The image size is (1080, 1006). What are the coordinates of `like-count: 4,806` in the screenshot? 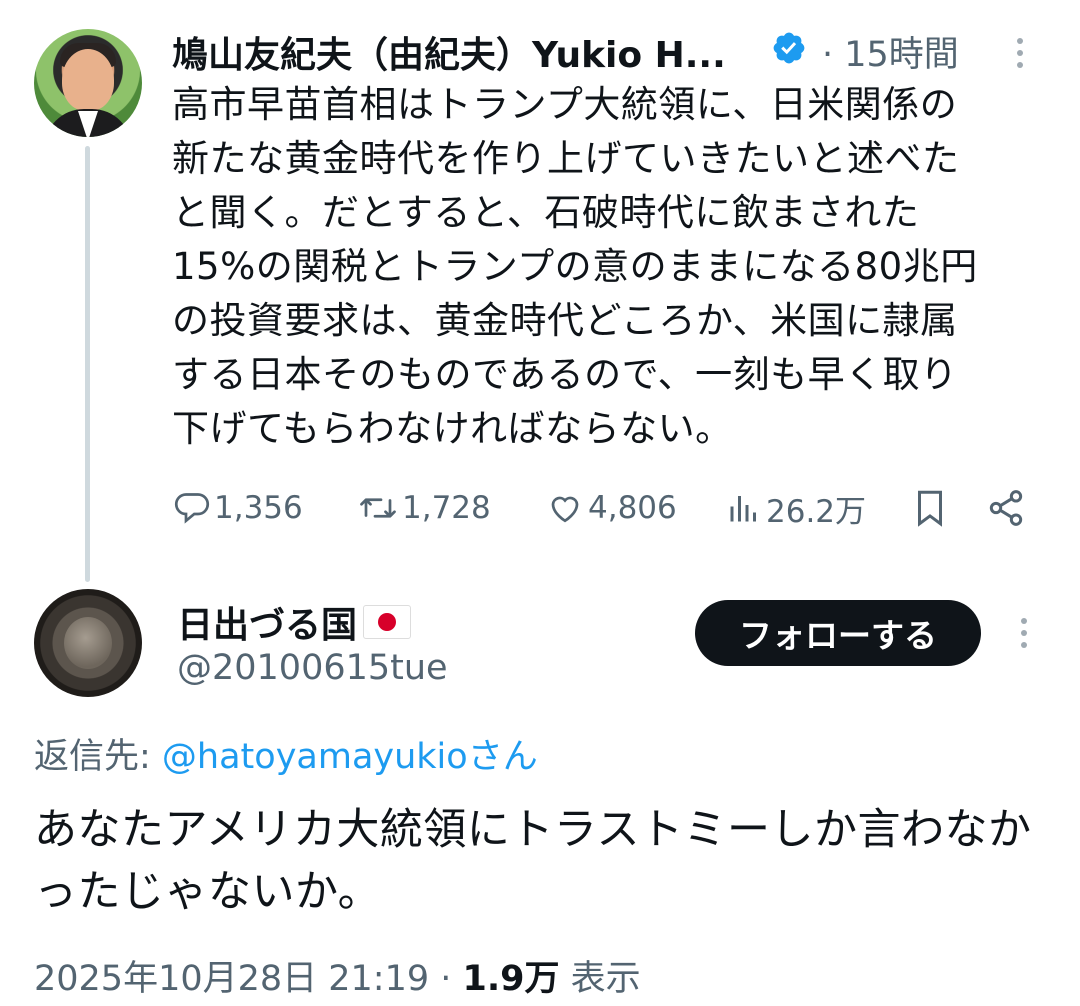 It's located at (632, 508).